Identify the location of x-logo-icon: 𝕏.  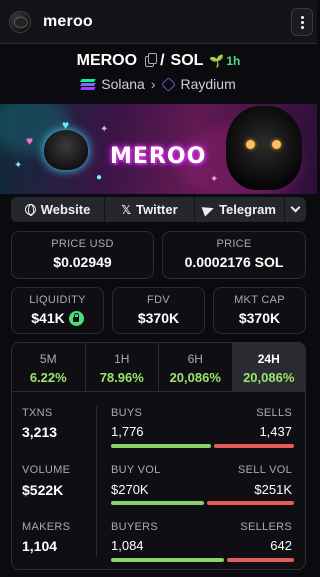
(126, 209).